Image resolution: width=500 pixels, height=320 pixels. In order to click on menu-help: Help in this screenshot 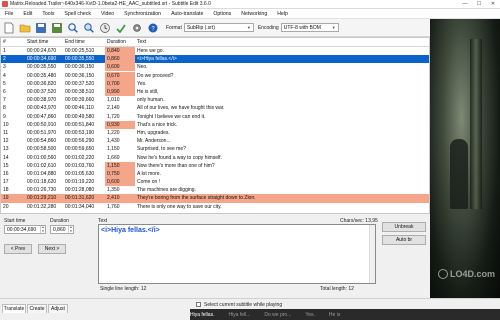, I will do `click(282, 14)`.